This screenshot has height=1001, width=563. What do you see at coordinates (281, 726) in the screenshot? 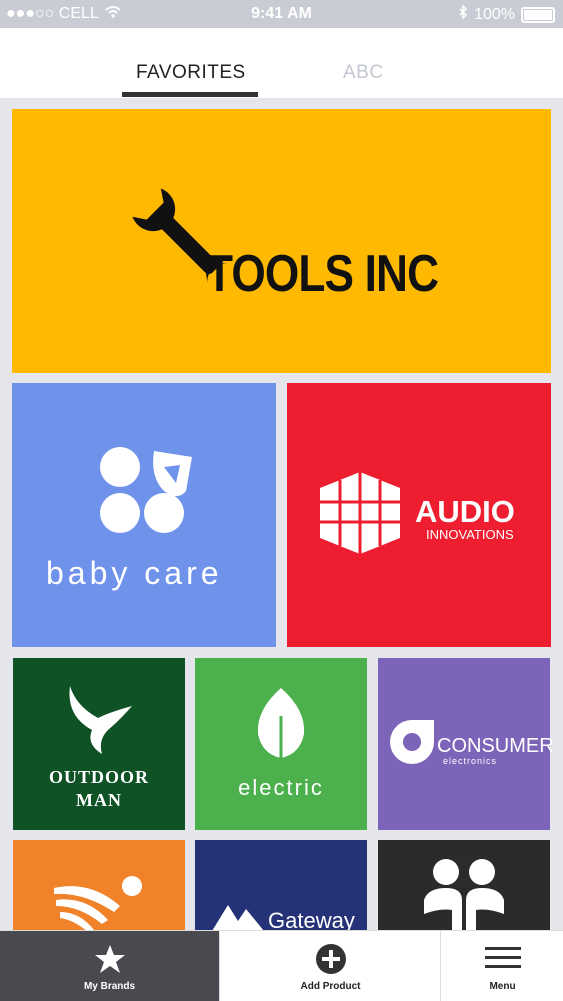
I see `leaf-icon` at bounding box center [281, 726].